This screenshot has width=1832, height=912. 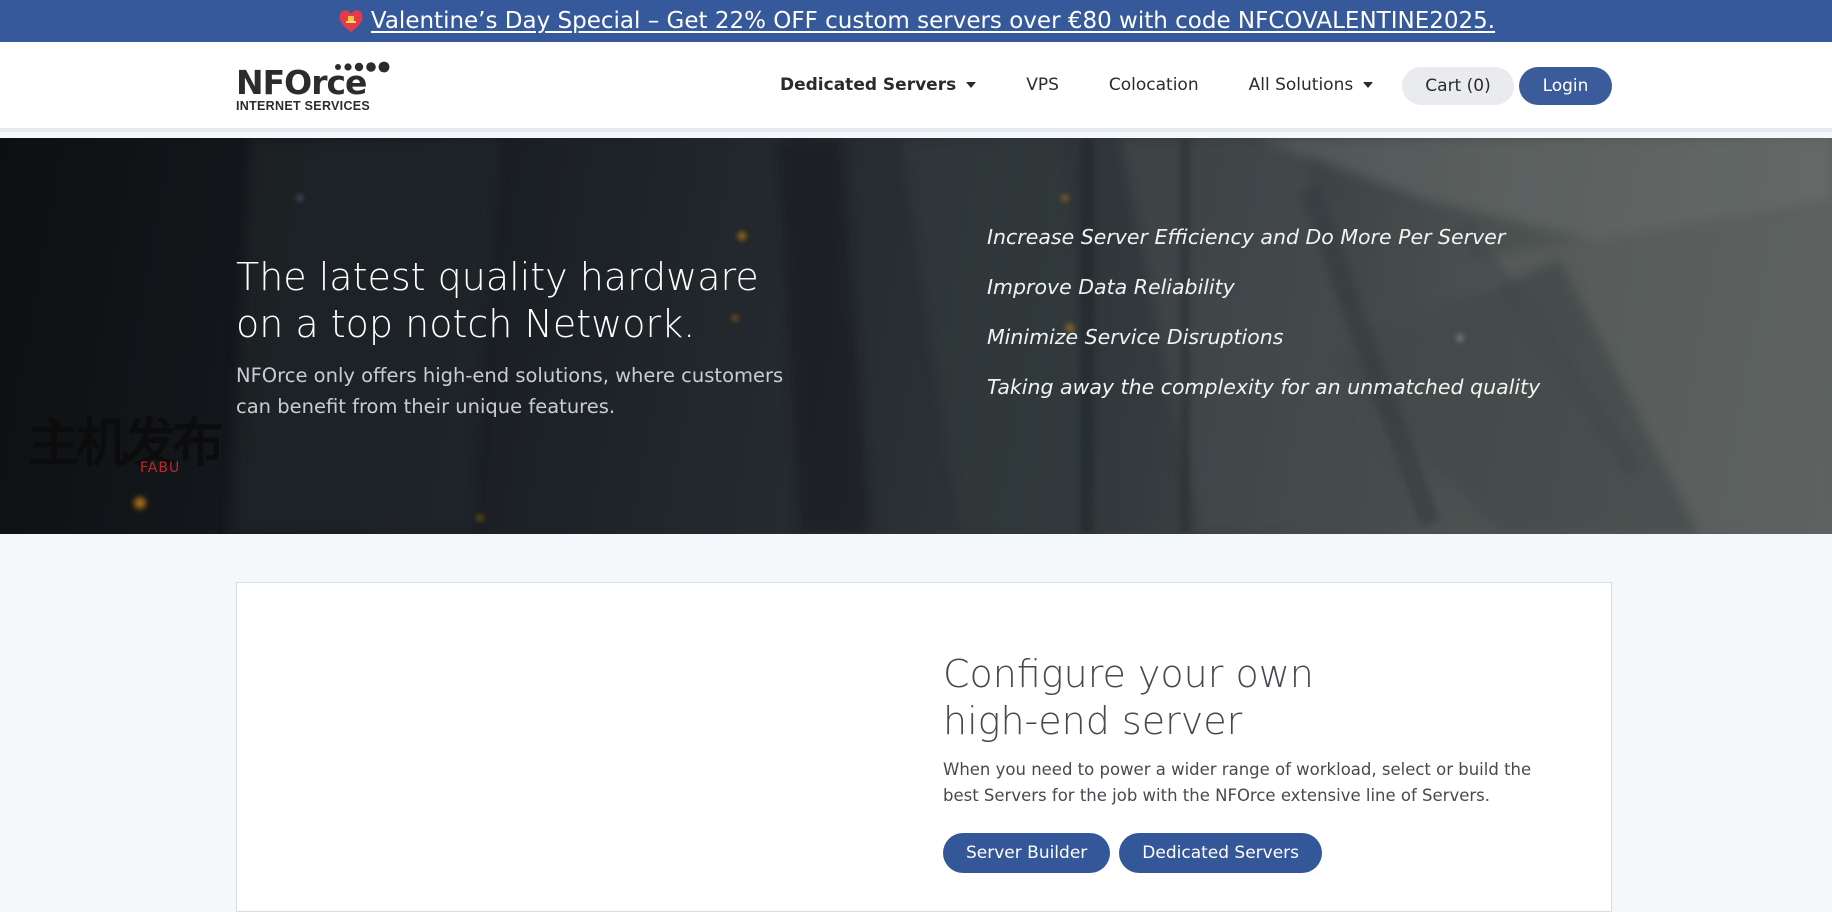 I want to click on nav-label: VPS, so click(x=1042, y=85).